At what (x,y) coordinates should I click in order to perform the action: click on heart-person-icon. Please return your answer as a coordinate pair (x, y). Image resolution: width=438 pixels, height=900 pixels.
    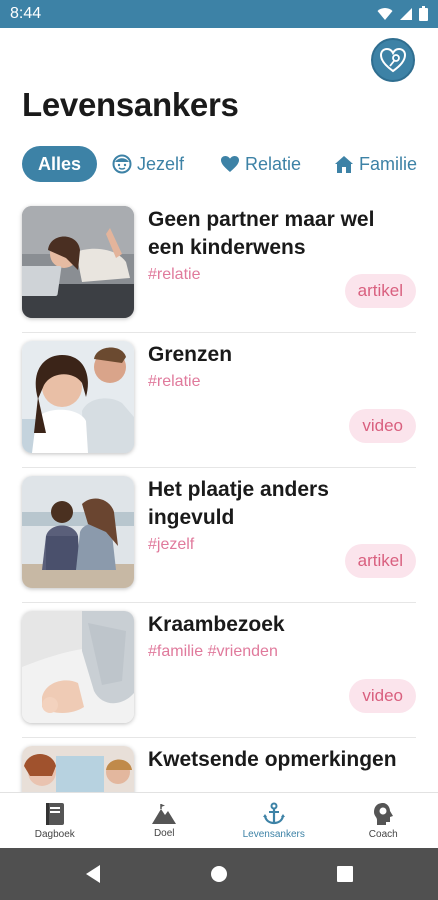
    Looking at the image, I should click on (393, 60).